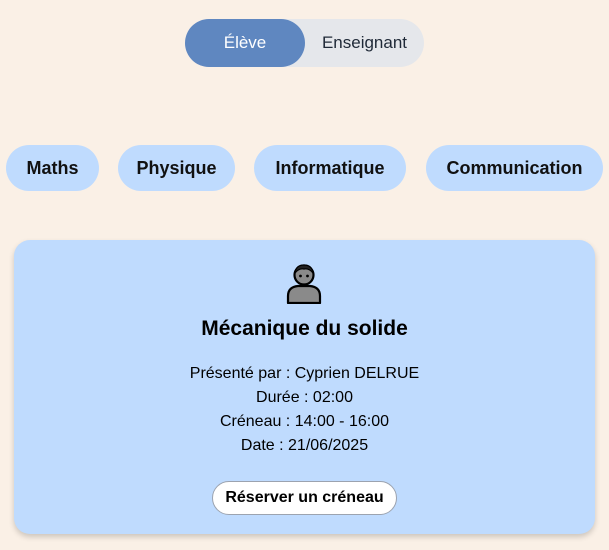 The height and width of the screenshot is (550, 609). What do you see at coordinates (52, 168) in the screenshot?
I see `subject-filter-maths: Maths` at bounding box center [52, 168].